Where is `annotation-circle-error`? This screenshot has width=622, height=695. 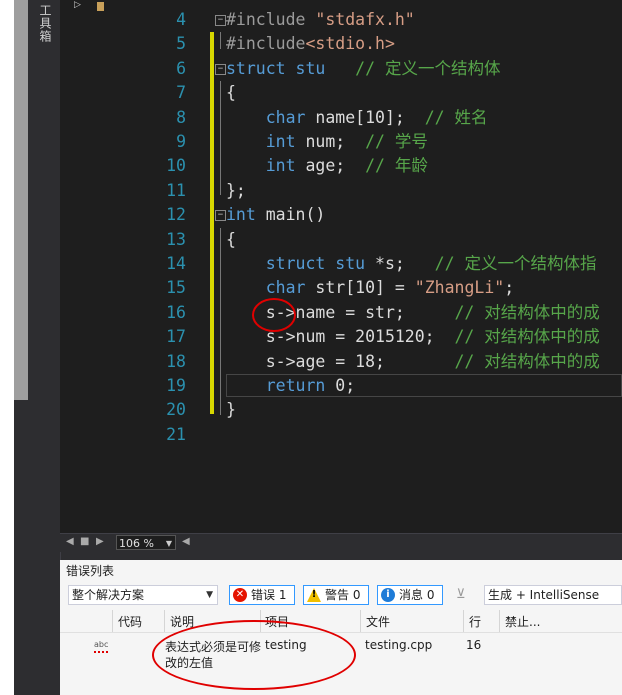
annotation-circle-error is located at coordinates (254, 655).